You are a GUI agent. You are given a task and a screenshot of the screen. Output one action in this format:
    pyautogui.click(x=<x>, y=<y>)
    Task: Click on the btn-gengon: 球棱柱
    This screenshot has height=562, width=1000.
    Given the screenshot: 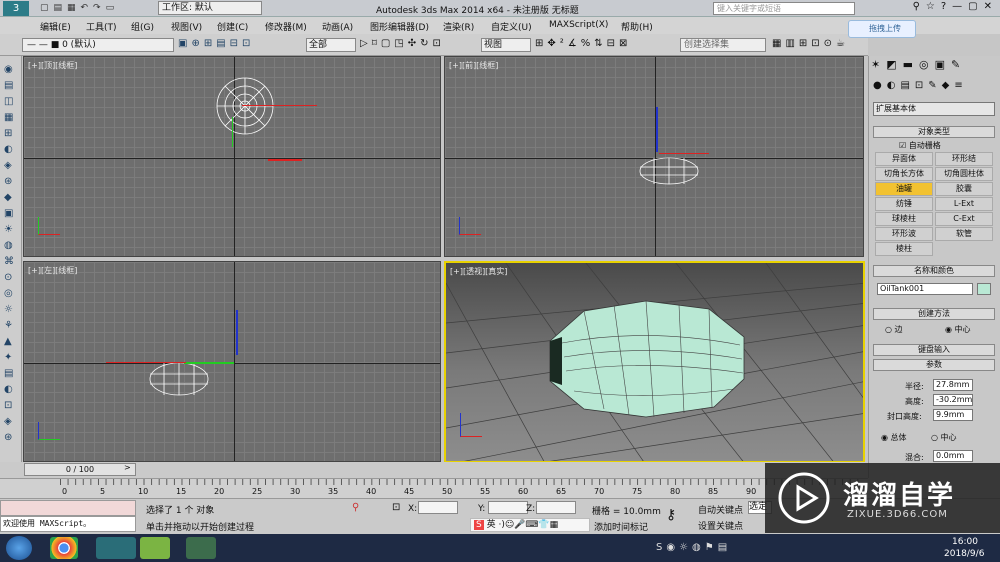 What is the action you would take?
    pyautogui.click(x=904, y=219)
    